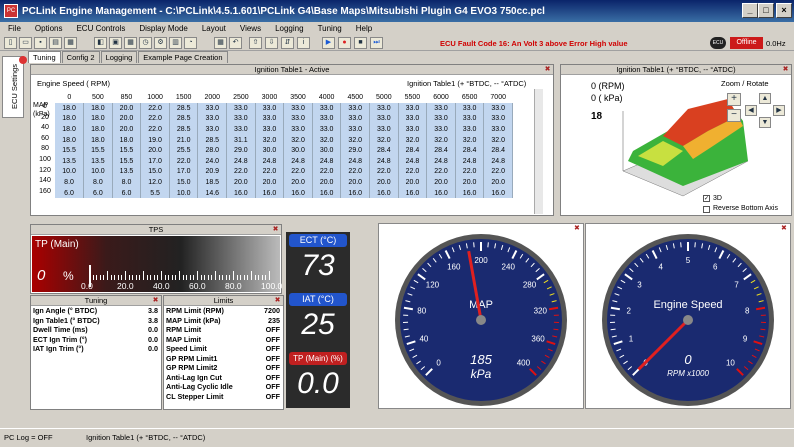 The width and height of the screenshot is (794, 447). I want to click on menu-layout: Layout, so click(213, 28).